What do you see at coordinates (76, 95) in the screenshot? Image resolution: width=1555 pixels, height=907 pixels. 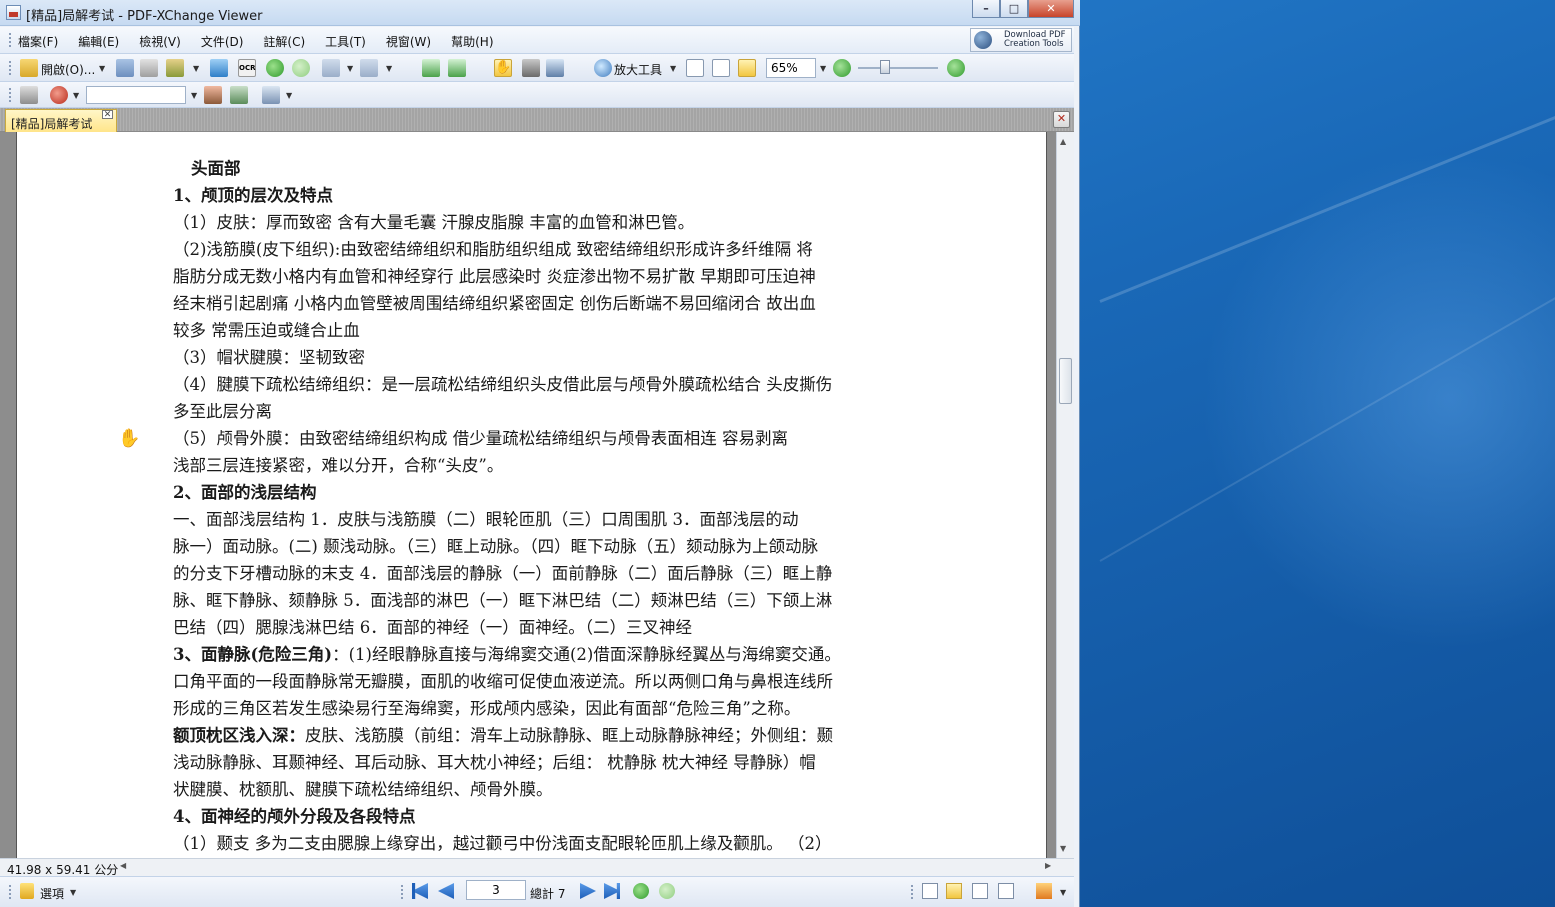 I see `spell-check-dropdown-icon: ▼` at bounding box center [76, 95].